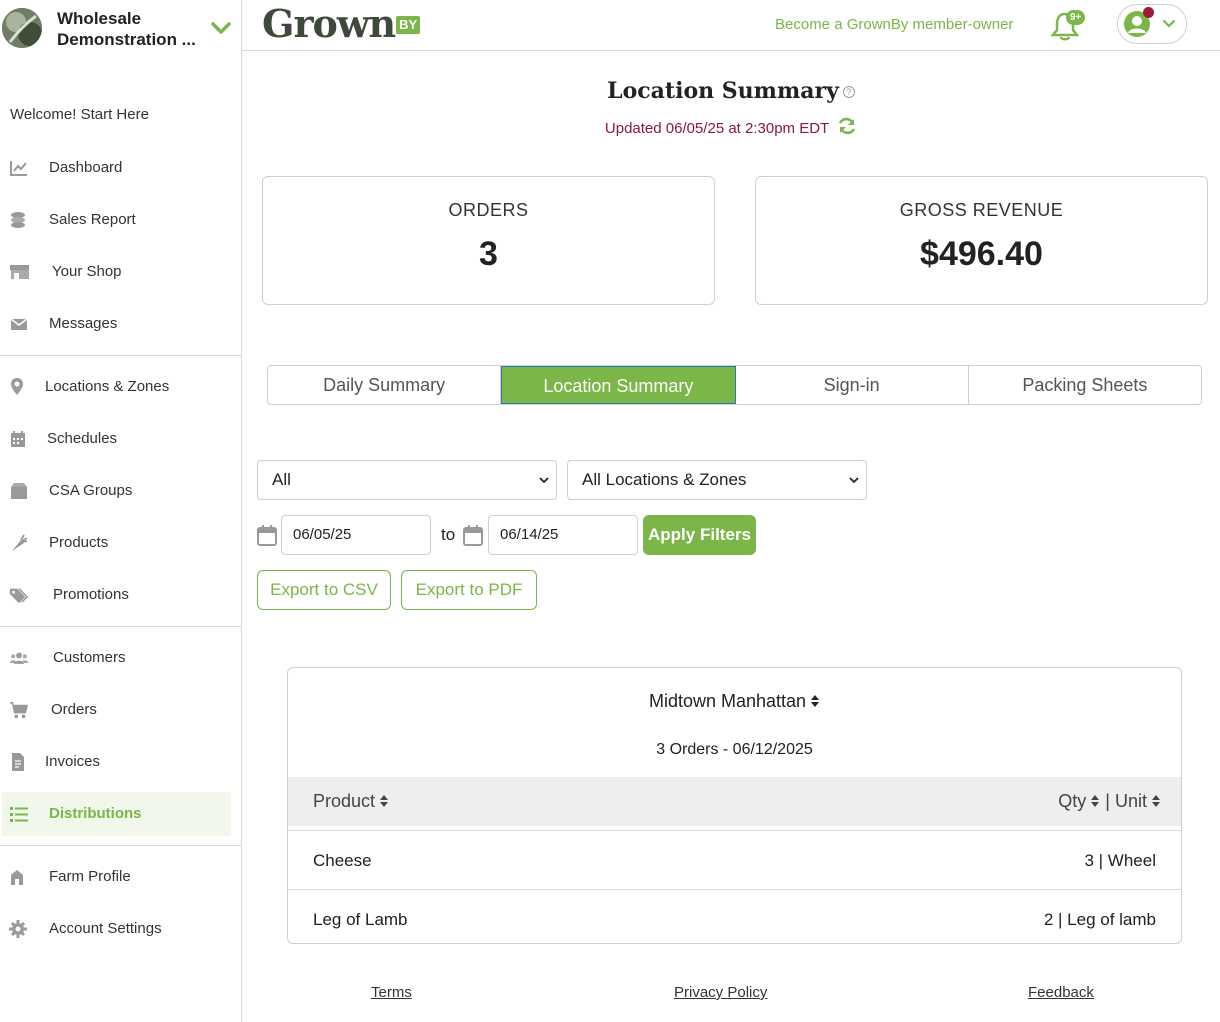 Image resolution: width=1220 pixels, height=1022 pixels. I want to click on map-pin-icon, so click(17, 386).